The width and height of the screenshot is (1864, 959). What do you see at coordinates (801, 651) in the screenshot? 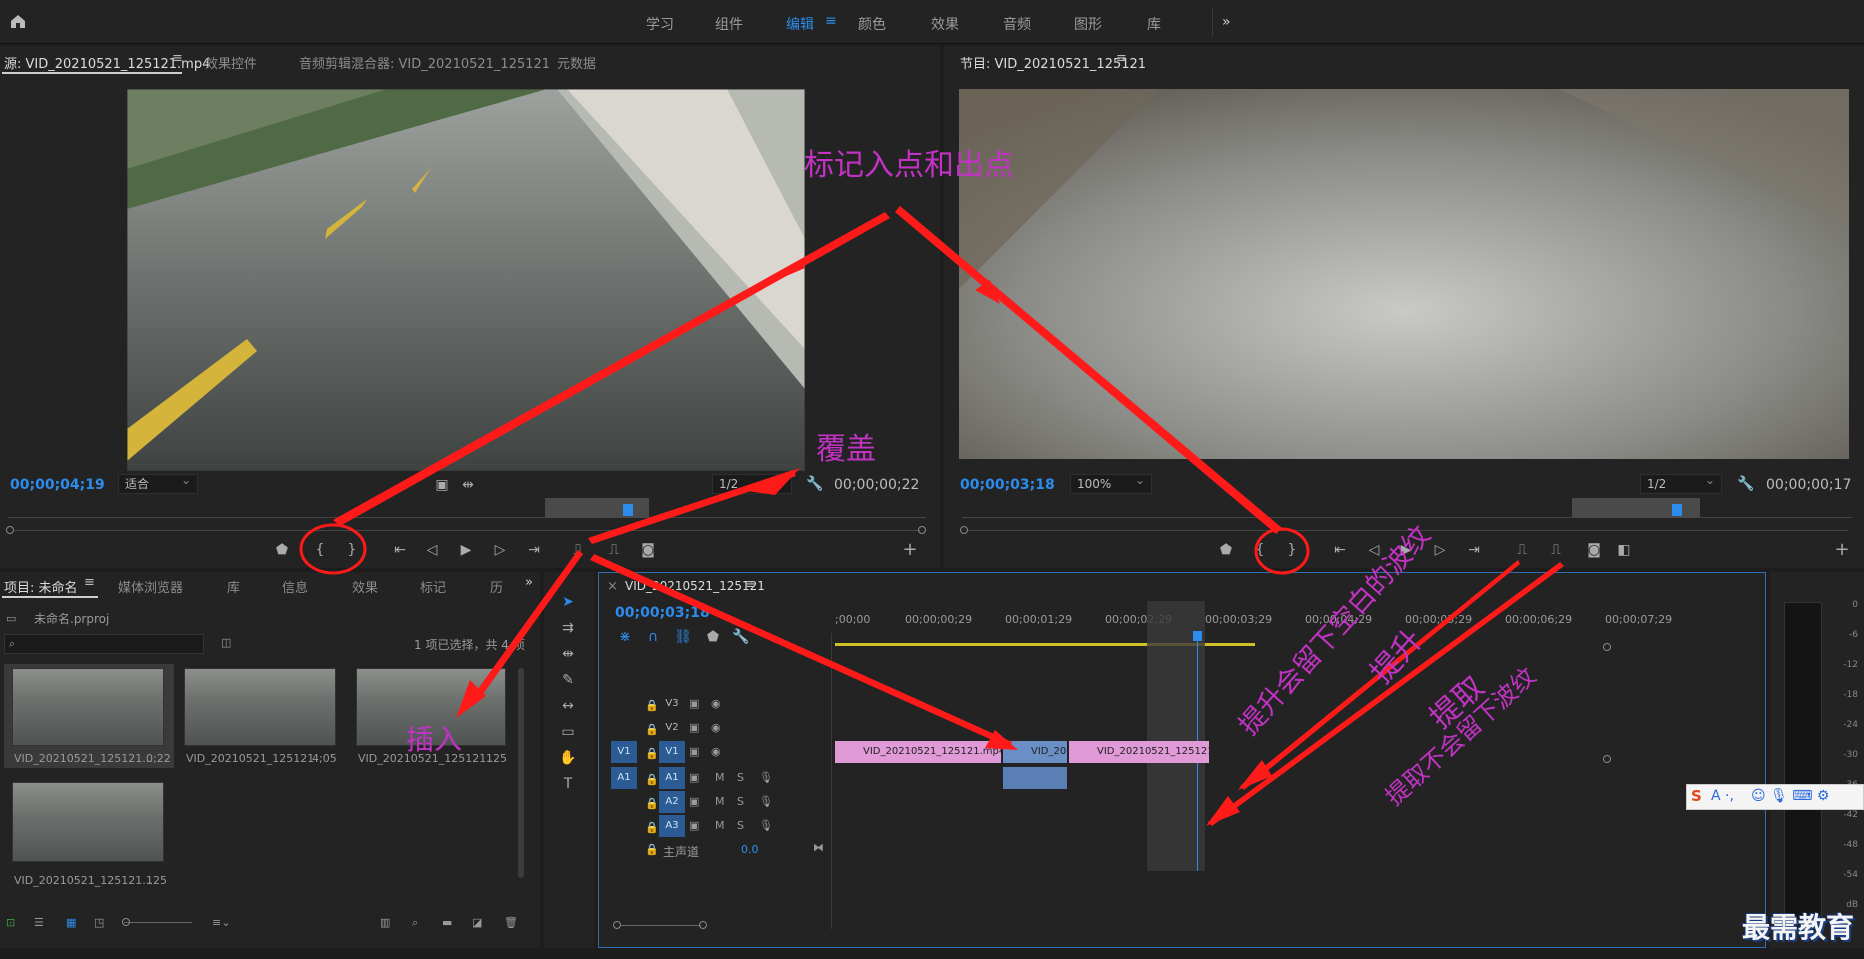
I see `arrow-timeline` at bounding box center [801, 651].